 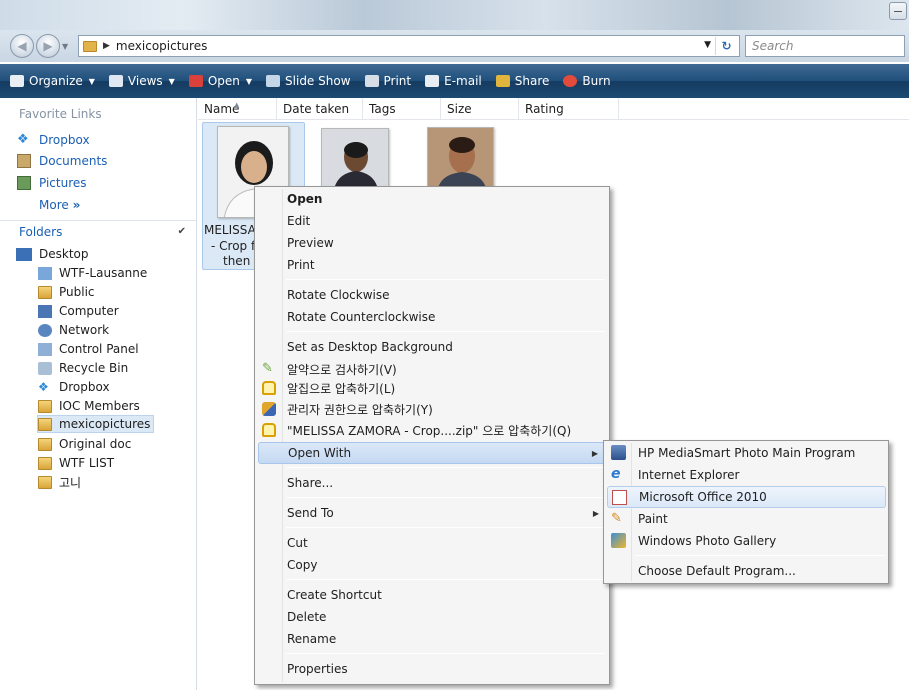 What do you see at coordinates (432, 388) in the screenshot?
I see `menu-item-alzip-compress: 알집으로 압축하기(L)` at bounding box center [432, 388].